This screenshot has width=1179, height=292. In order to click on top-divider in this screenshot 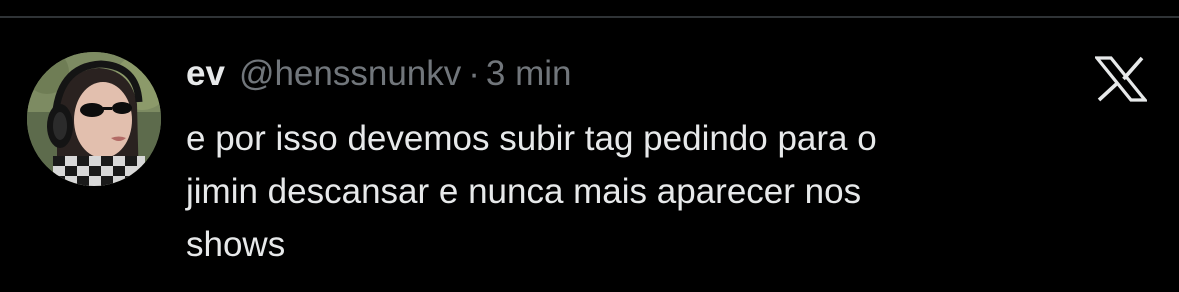, I will do `click(589, 17)`.